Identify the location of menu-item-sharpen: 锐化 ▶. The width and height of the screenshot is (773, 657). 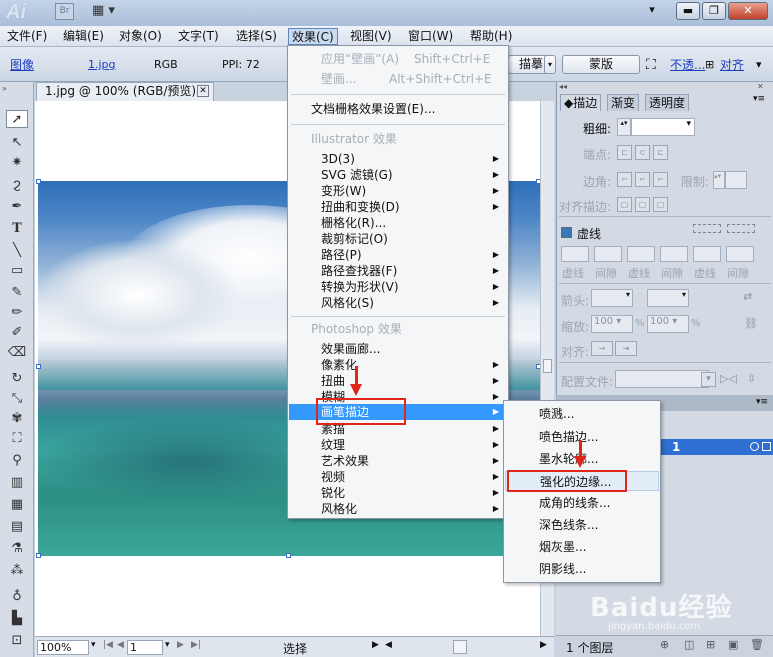
(398, 493).